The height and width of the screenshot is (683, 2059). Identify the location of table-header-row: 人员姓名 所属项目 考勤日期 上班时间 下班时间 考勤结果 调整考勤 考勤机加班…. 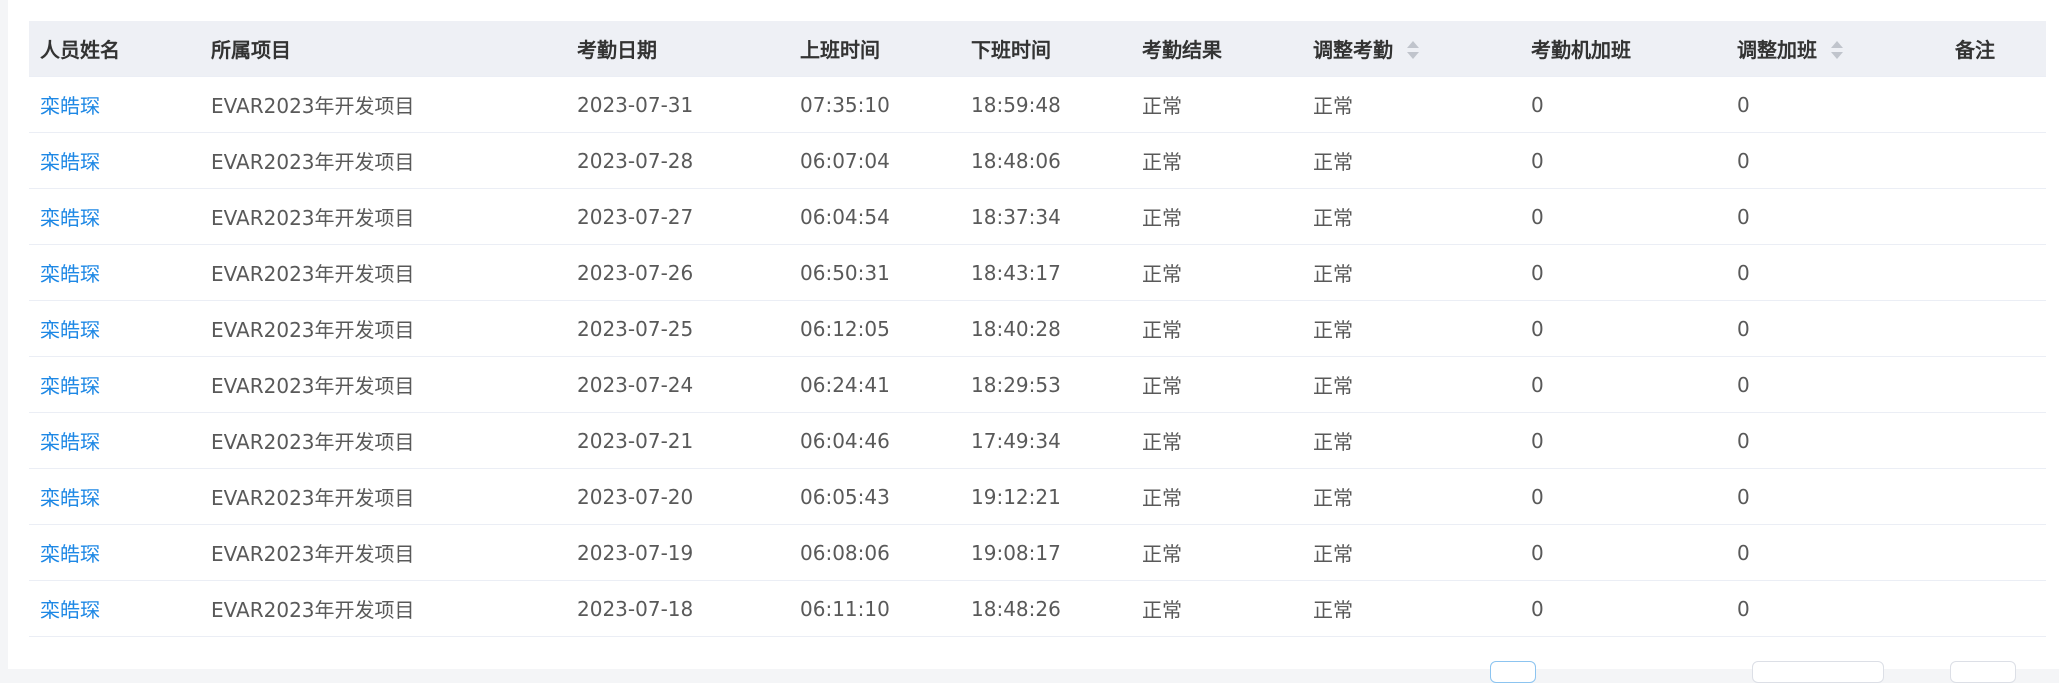
(1037, 49).